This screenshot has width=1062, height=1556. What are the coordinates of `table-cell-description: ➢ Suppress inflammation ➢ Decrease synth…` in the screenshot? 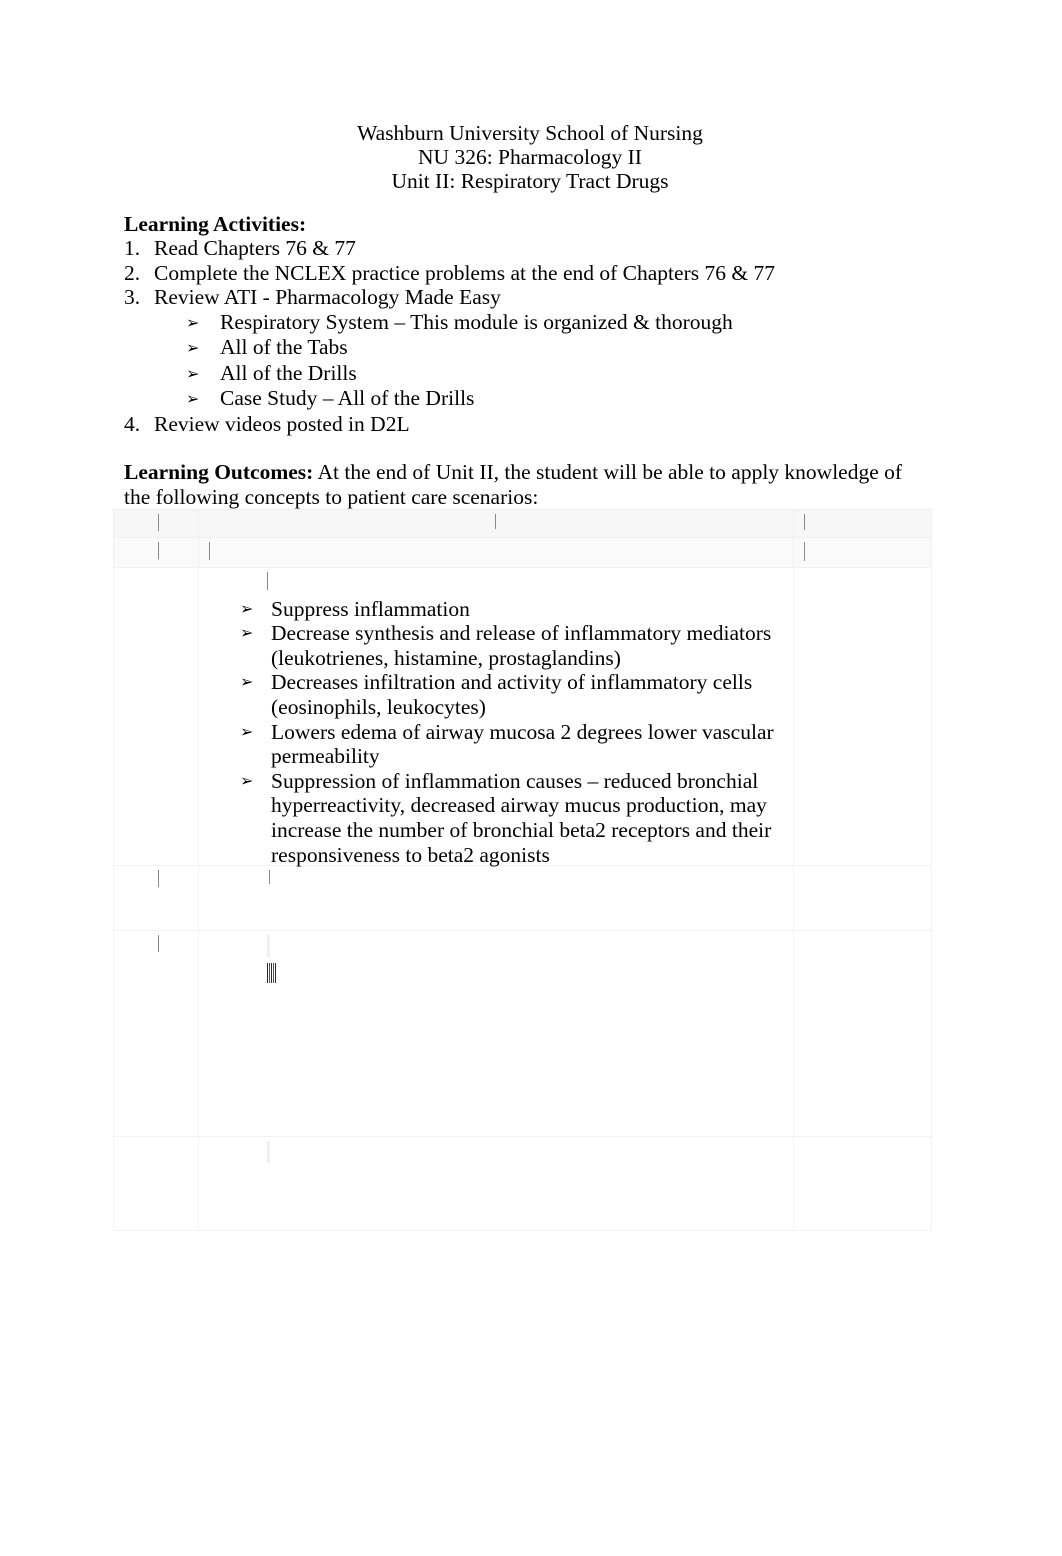 It's located at (496, 717).